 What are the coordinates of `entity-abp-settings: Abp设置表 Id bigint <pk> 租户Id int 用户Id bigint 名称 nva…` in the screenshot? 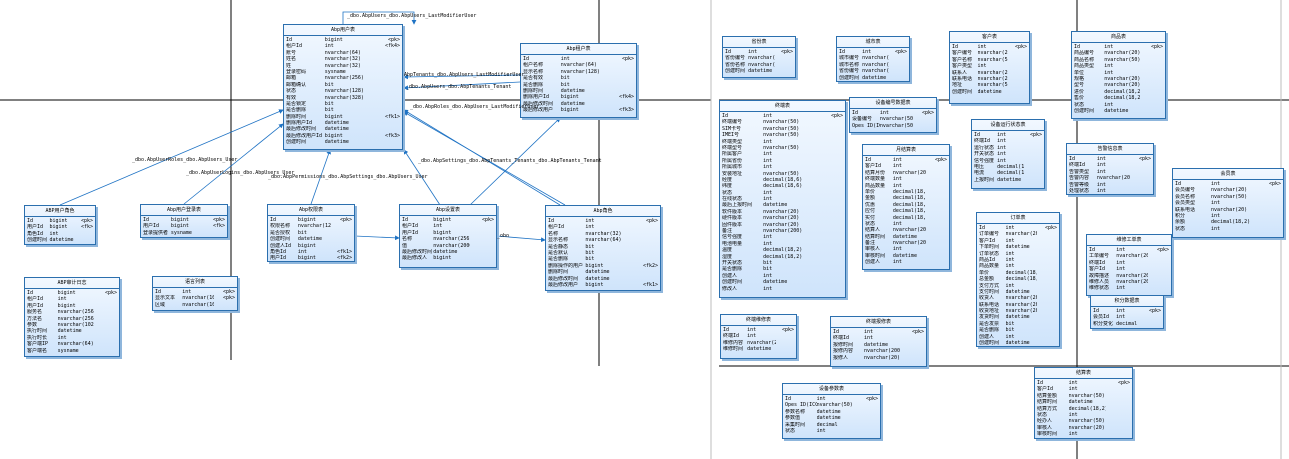 It's located at (448, 236).